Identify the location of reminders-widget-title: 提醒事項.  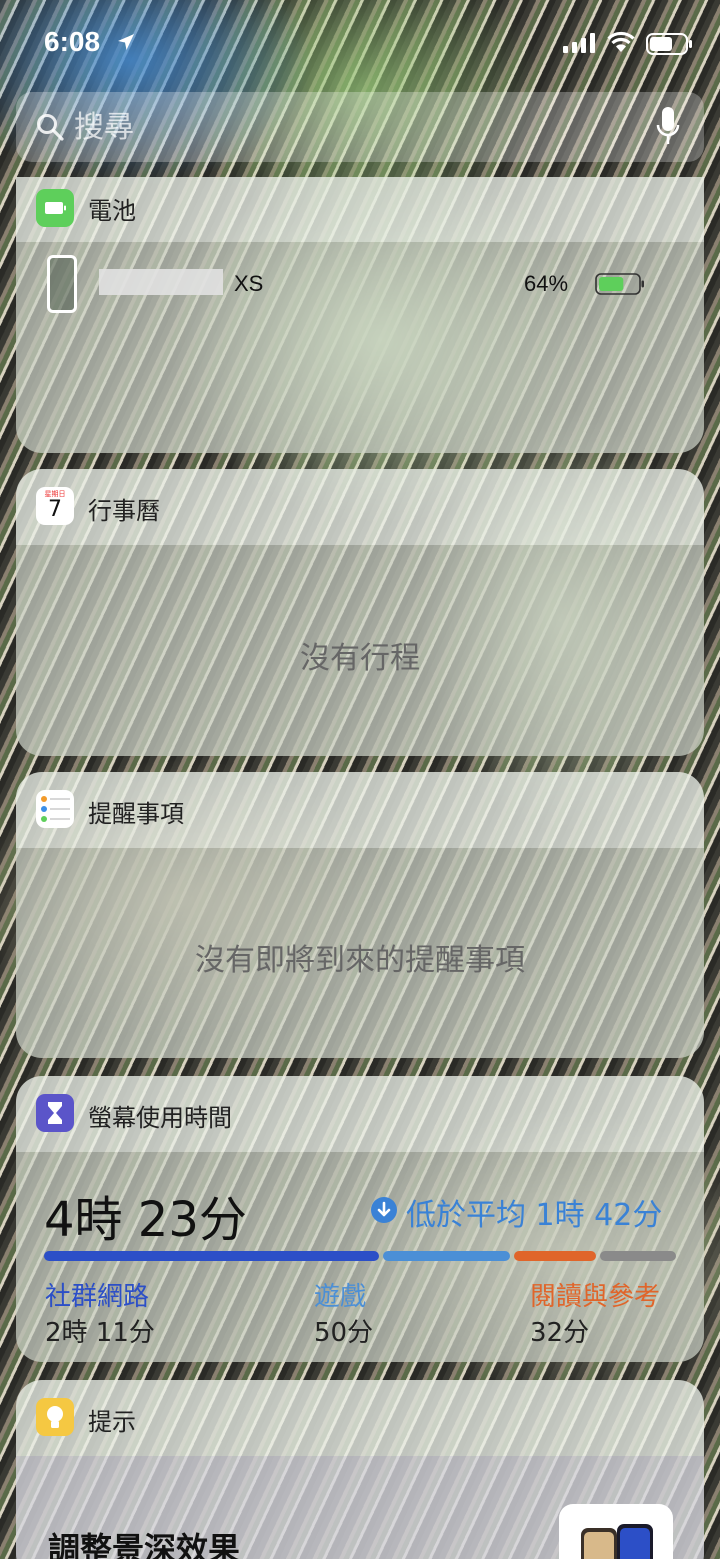
(136, 814).